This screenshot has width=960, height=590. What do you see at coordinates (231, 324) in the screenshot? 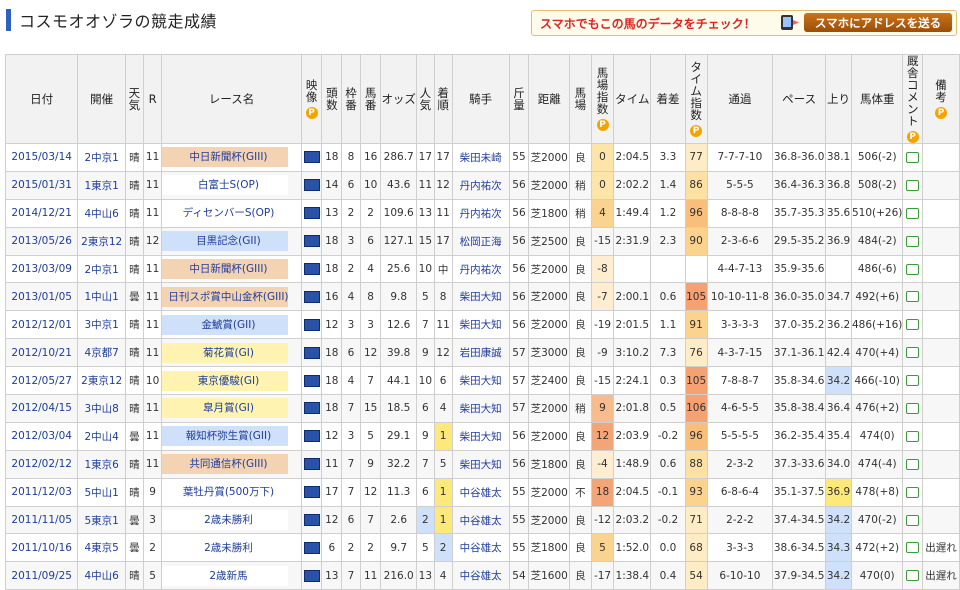
I see `race-name-link: 金鯱賞(GII)` at bounding box center [231, 324].